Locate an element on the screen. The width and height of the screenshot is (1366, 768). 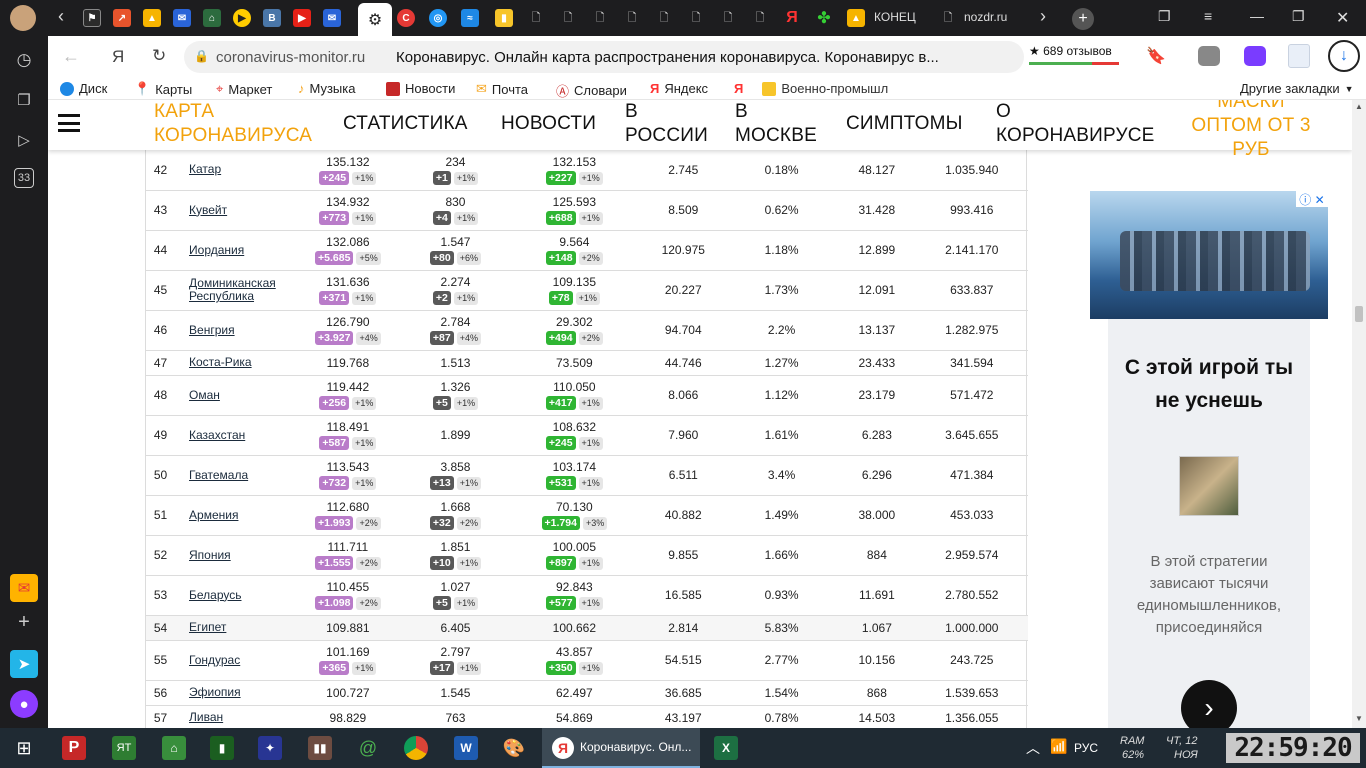
nav-masks: МАСКИ ОПТОМ ОТ 3 РУБ is located at coordinates (1251, 131).